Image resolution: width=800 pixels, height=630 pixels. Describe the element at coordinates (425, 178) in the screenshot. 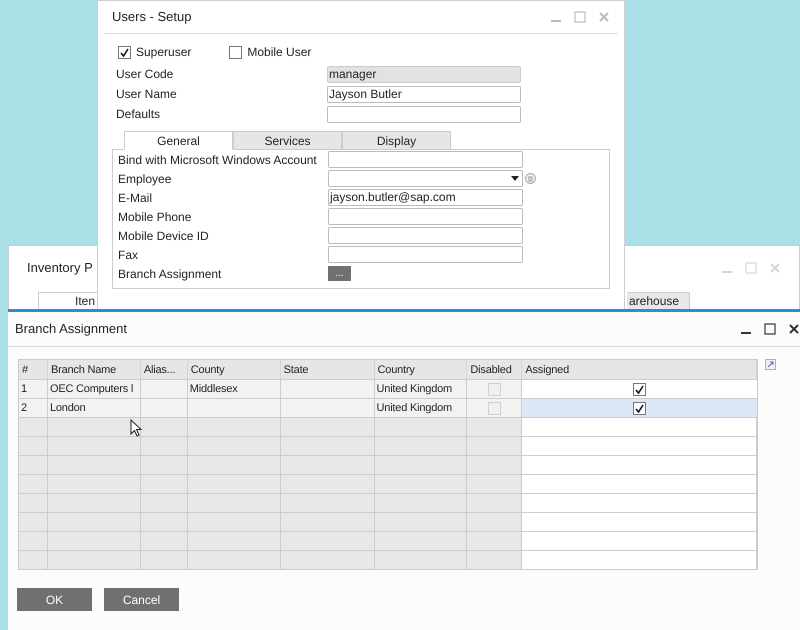

I see `dropdown-field` at that location.